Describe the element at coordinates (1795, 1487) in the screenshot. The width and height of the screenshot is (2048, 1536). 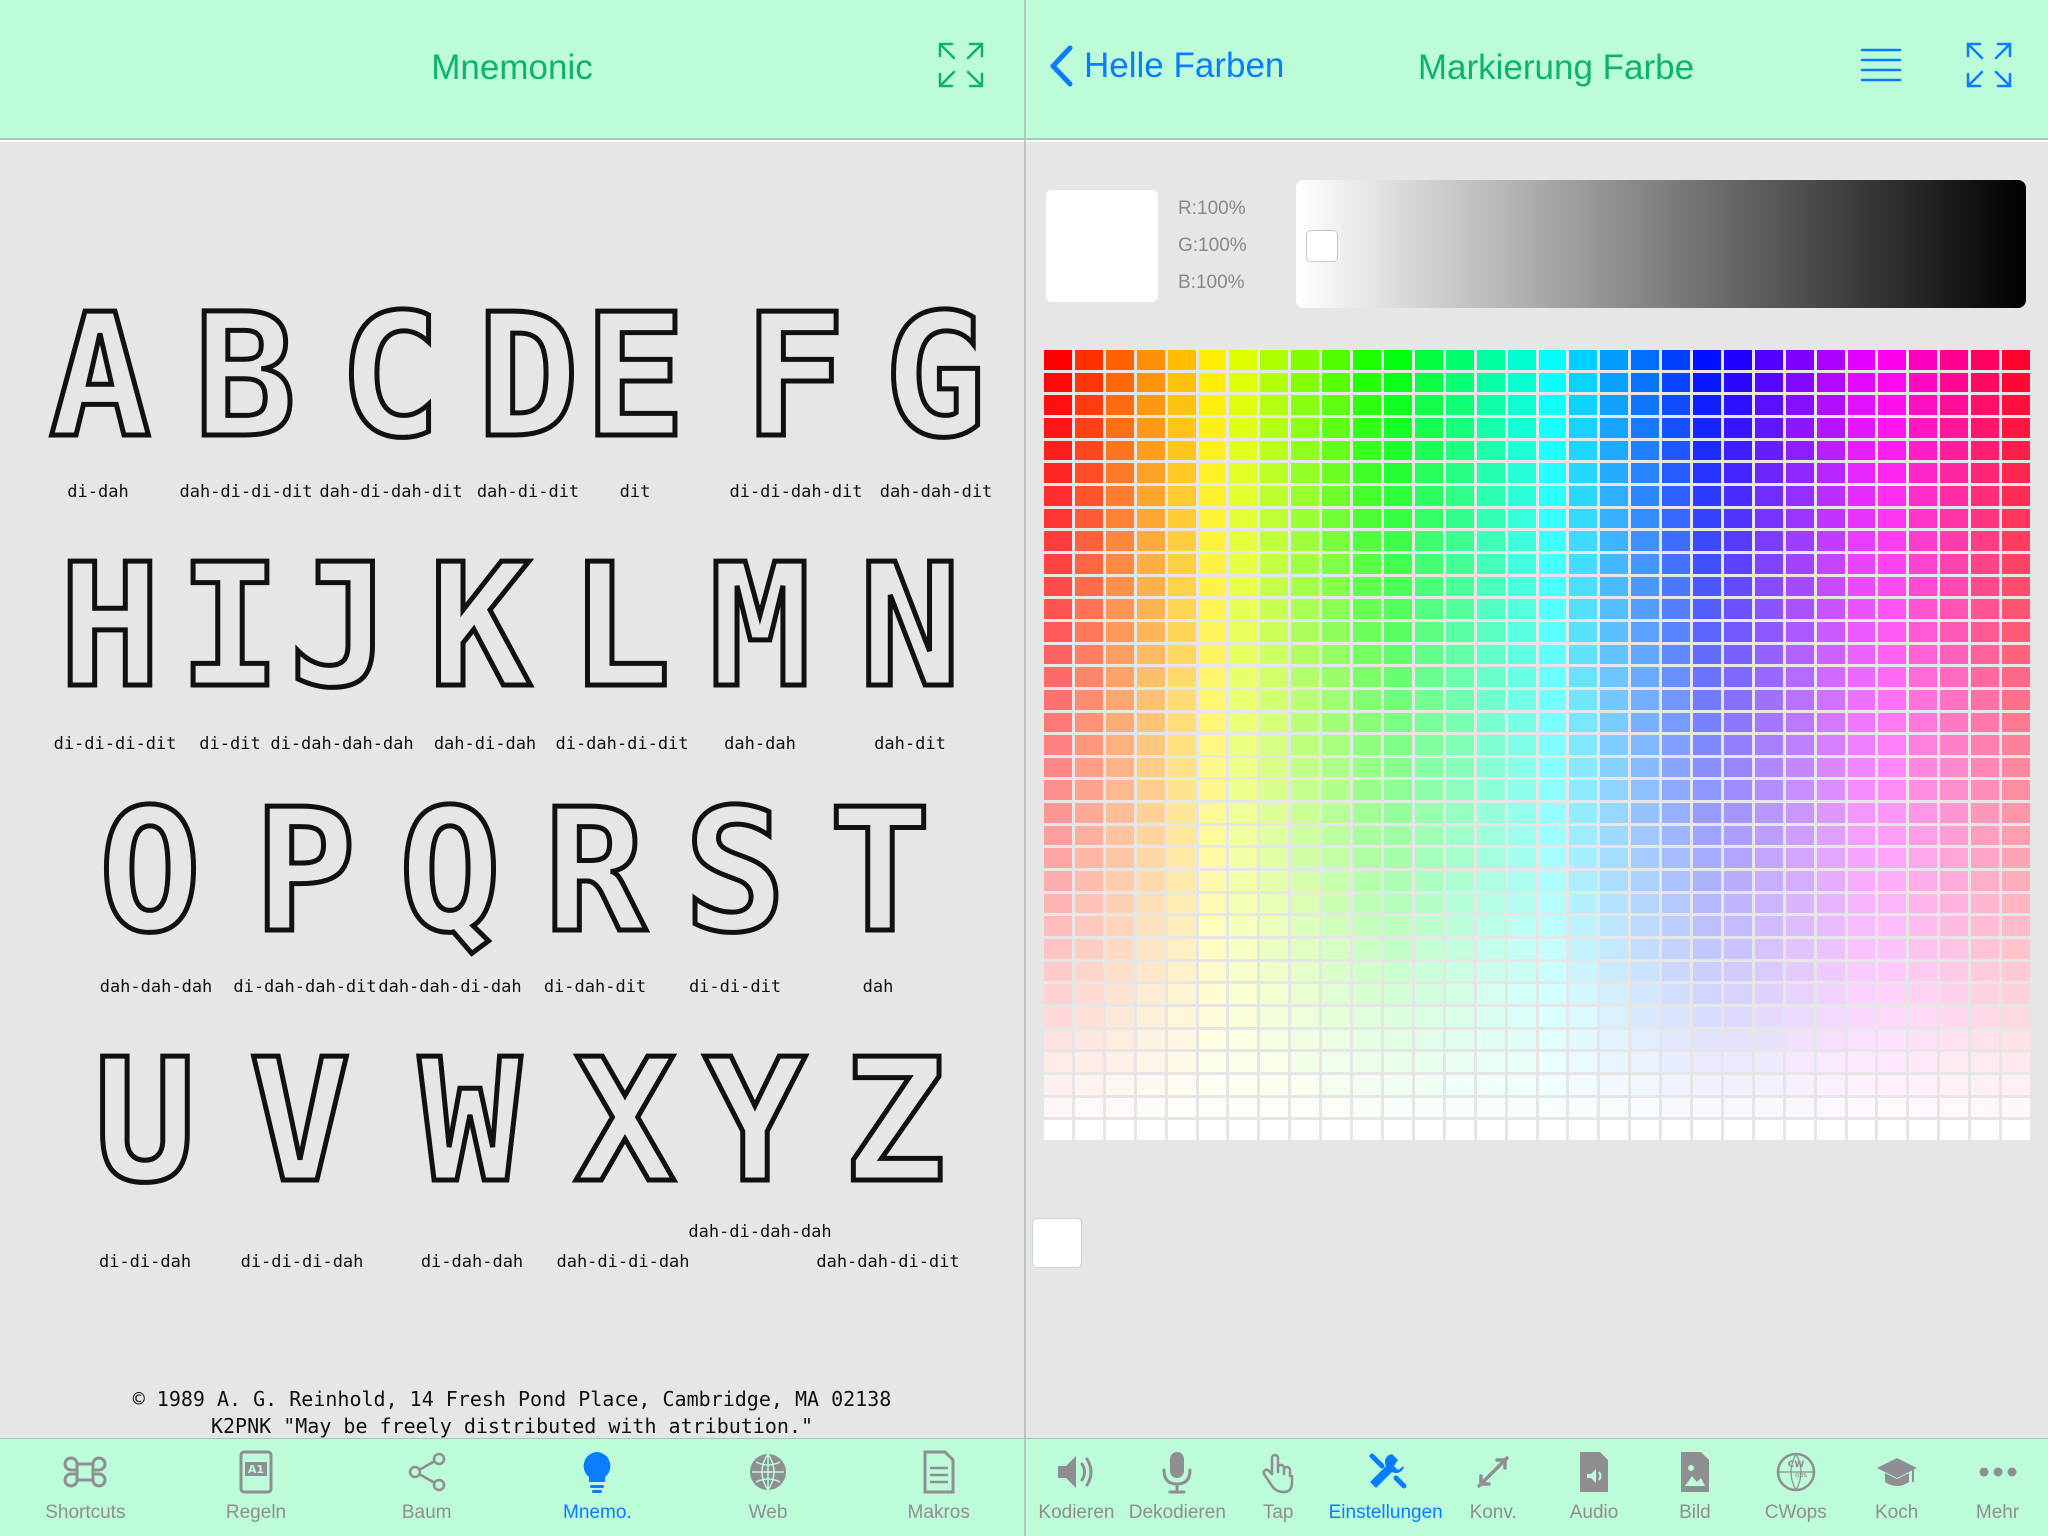
I see `tab-cwops: CW ops CWops` at that location.